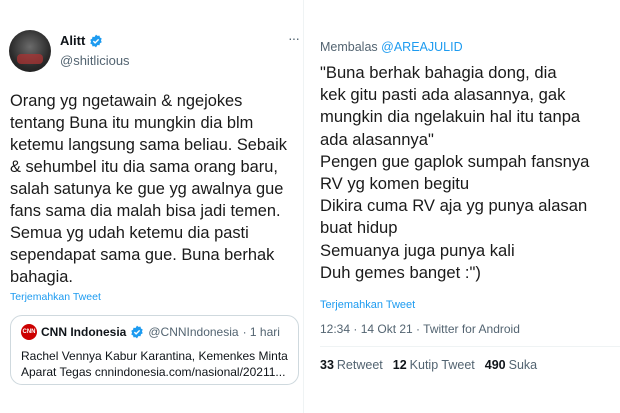  I want to click on author-name-row: Alitt, so click(81, 40).